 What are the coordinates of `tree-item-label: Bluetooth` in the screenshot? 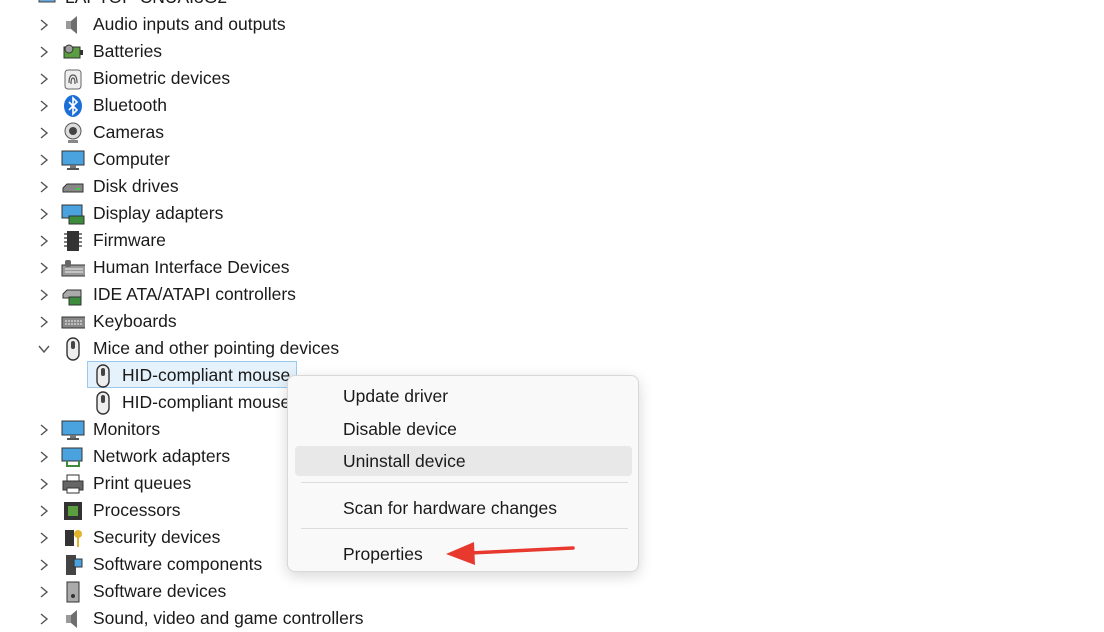 It's located at (130, 105).